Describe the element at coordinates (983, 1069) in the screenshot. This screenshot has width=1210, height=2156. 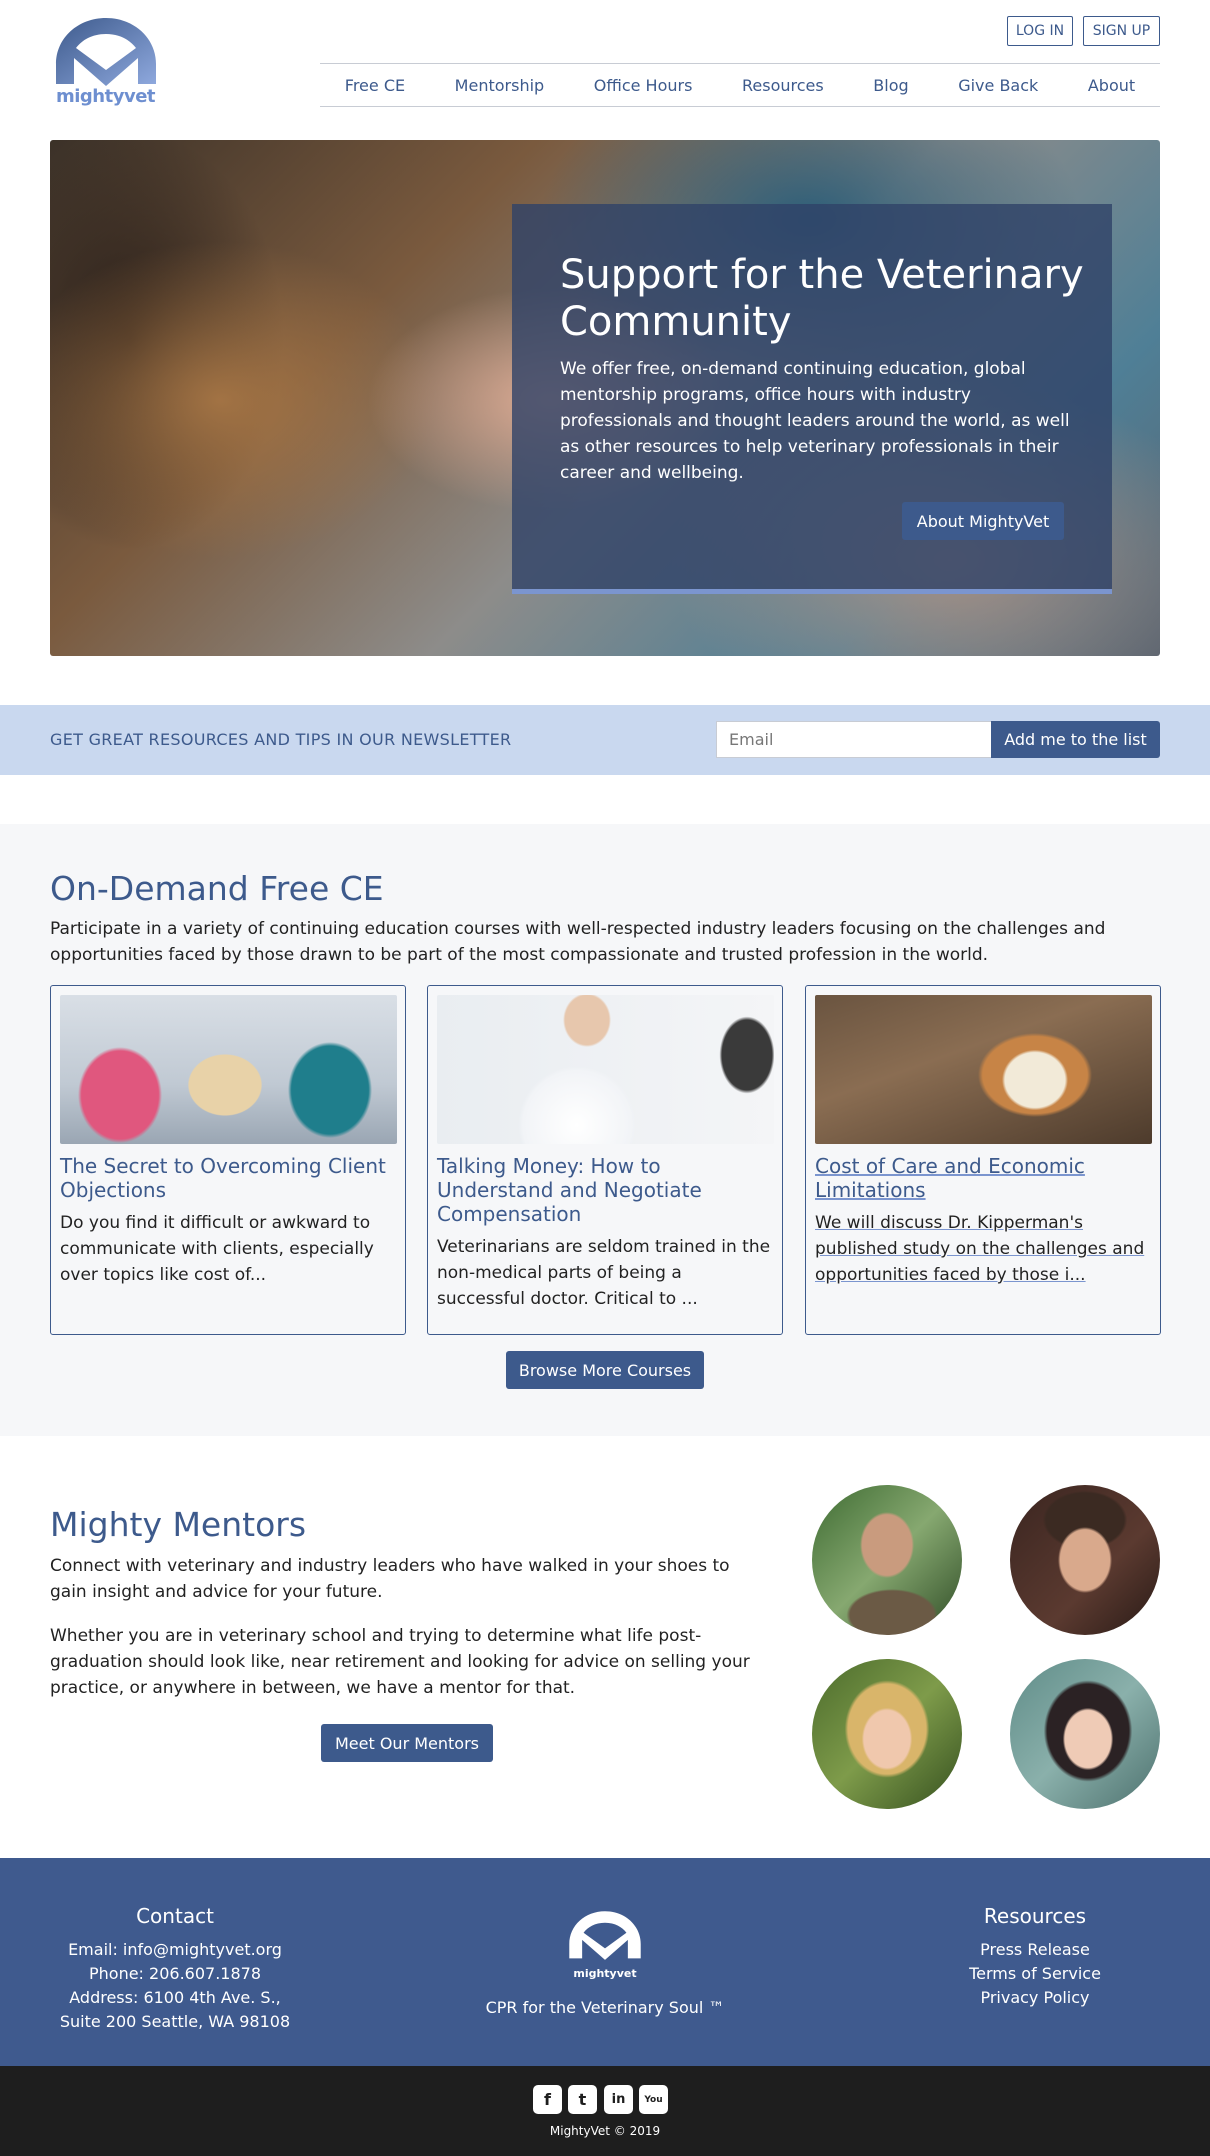
I see `course-image-cost-of-care` at that location.